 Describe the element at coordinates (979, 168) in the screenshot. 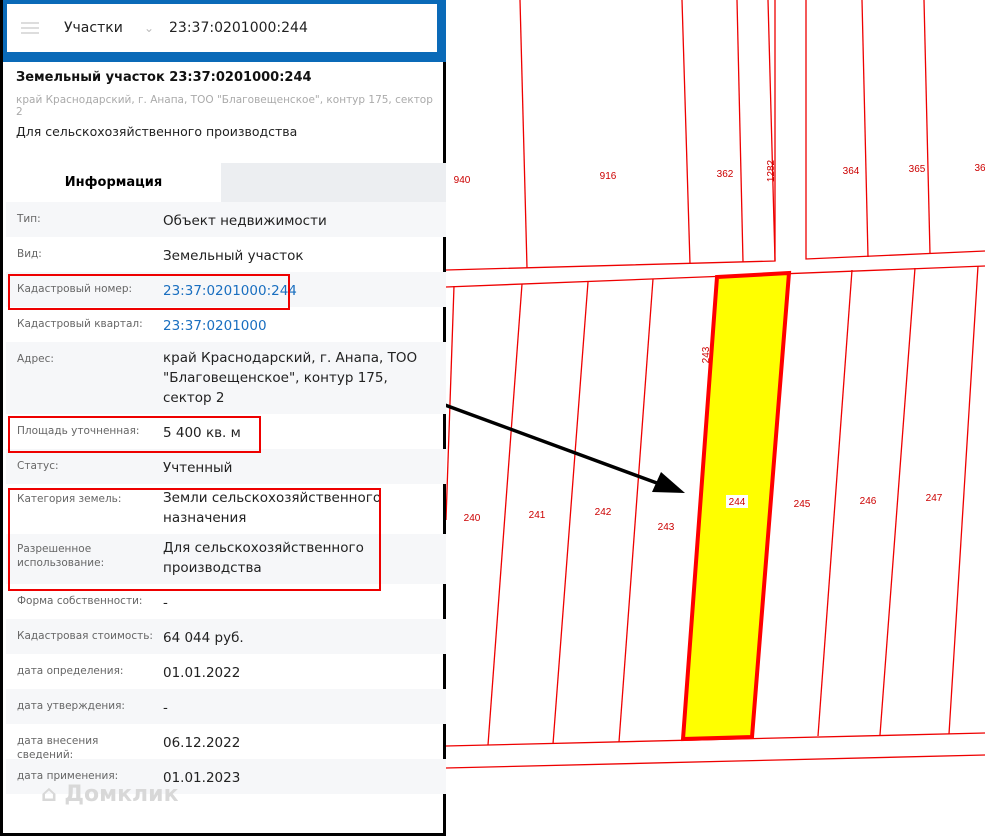

I see `parcel-label: 36` at that location.